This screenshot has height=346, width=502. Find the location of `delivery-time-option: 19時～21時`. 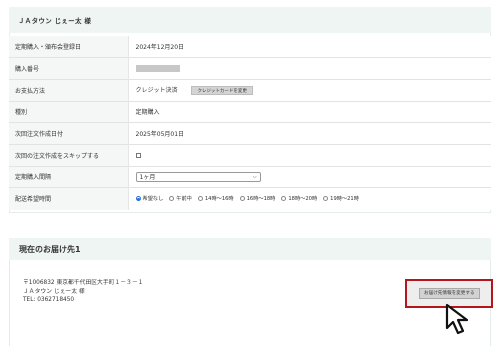

delivery-time-option: 19時～21時 is located at coordinates (341, 198).